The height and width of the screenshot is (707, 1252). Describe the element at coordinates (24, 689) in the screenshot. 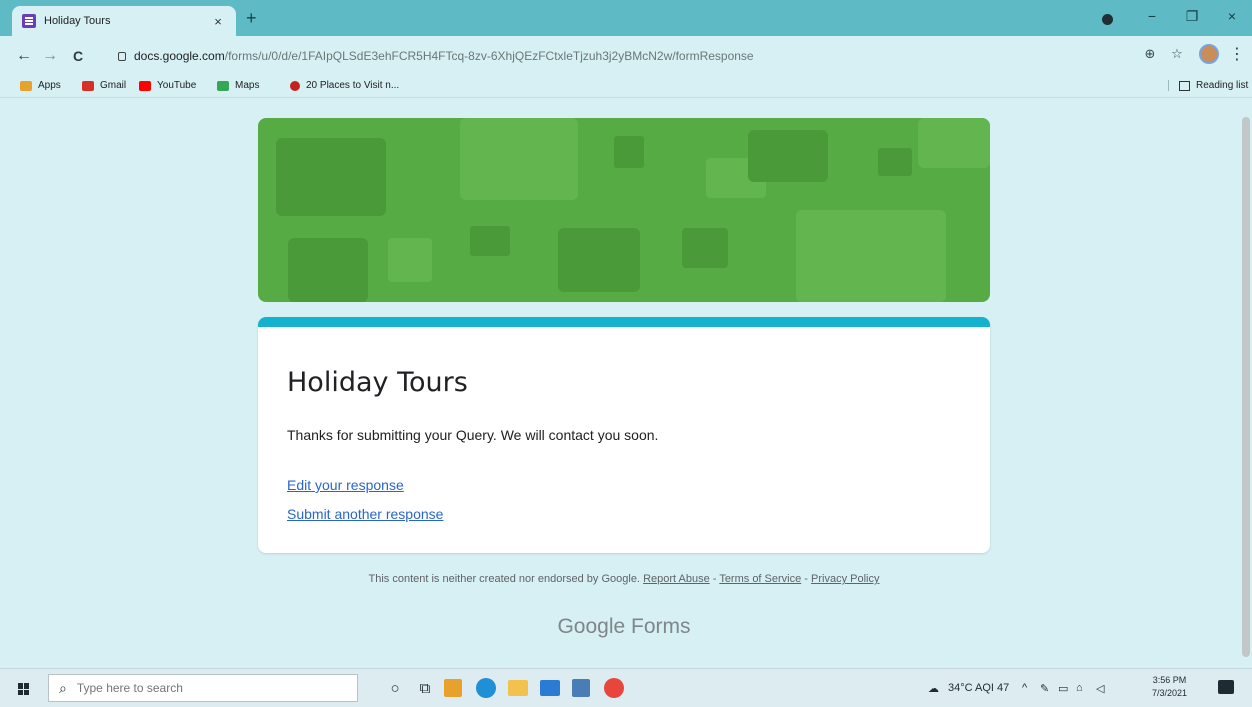

I see `windows-start-icon` at that location.